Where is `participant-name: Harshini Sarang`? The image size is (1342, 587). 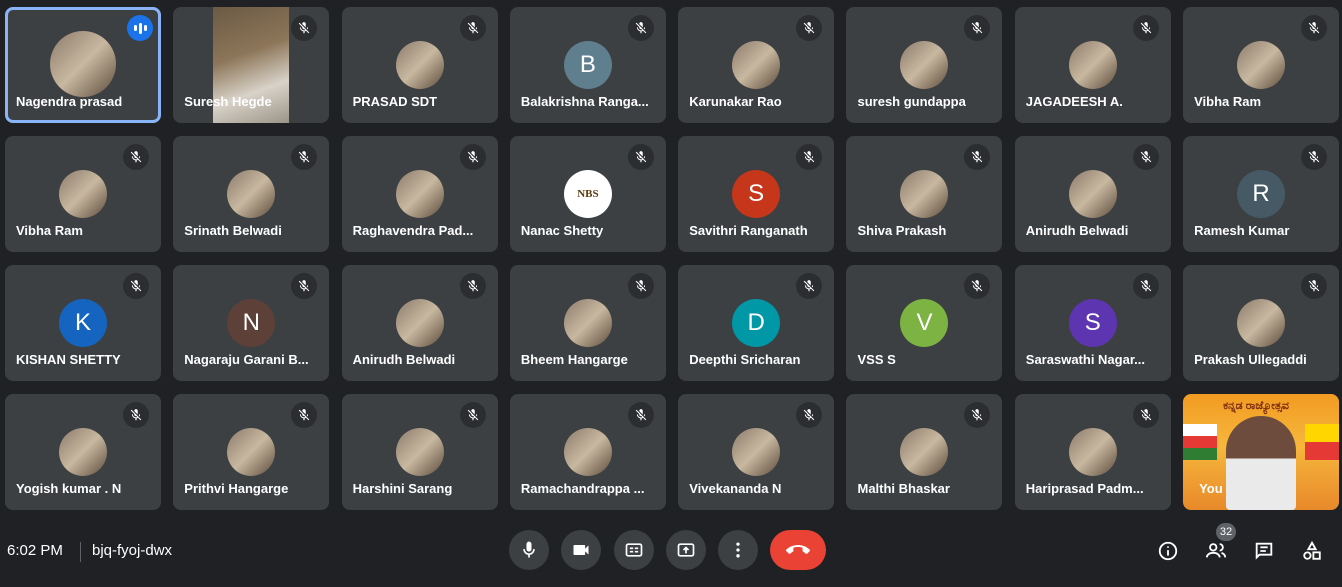
participant-name: Harshini Sarang is located at coordinates (402, 488).